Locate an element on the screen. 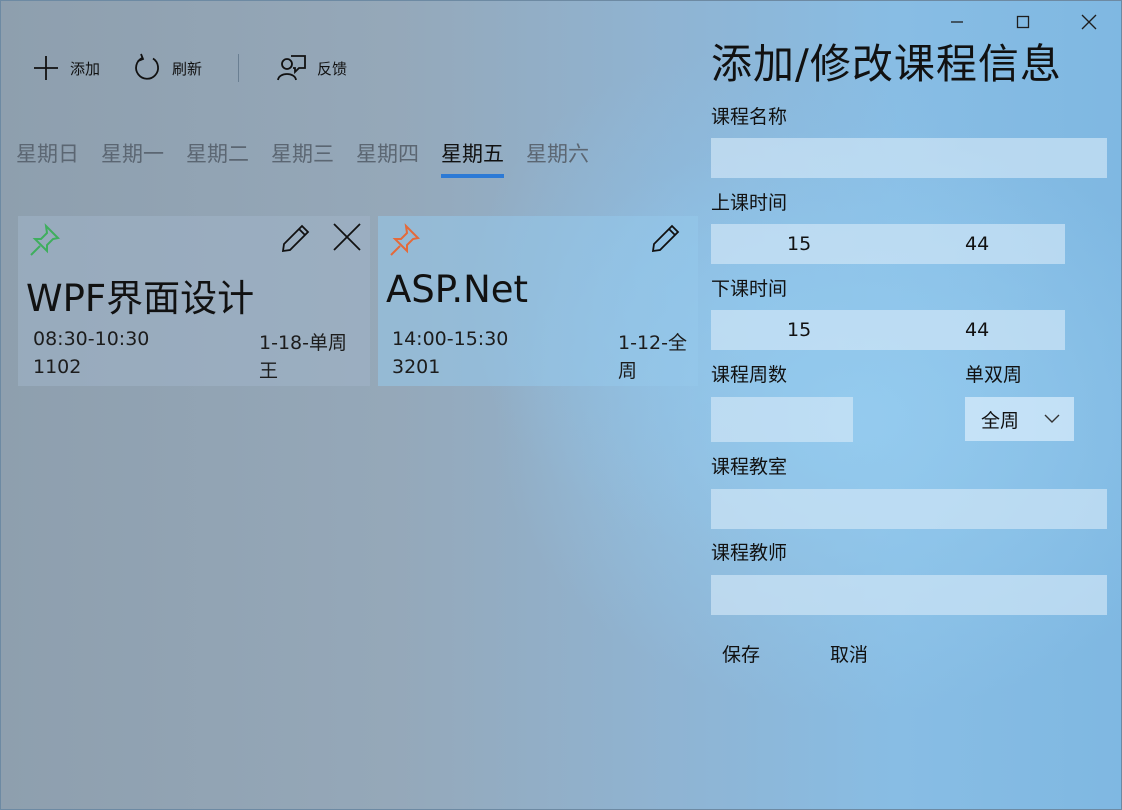 Image resolution: width=1122 pixels, height=810 pixels. week-parity-select: 全周 is located at coordinates (1019, 419).